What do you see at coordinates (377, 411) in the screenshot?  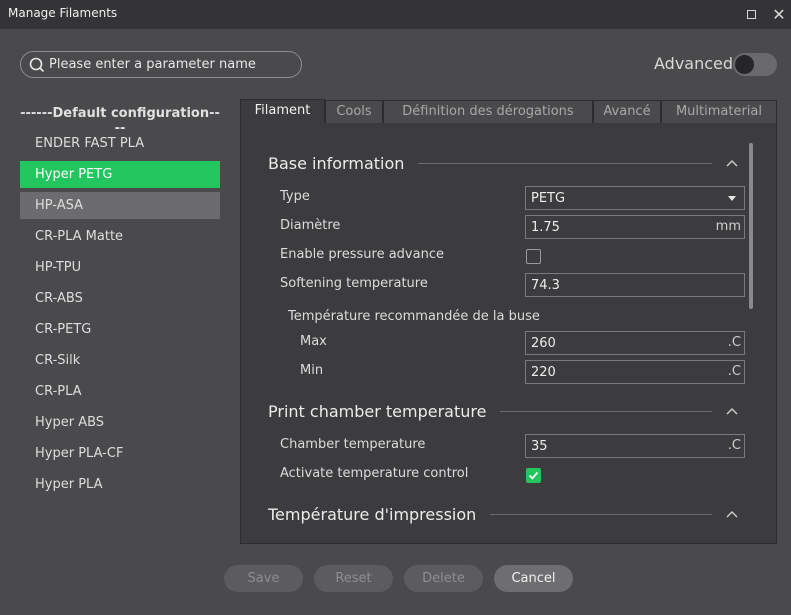 I see `section-title: Print chamber temperature` at bounding box center [377, 411].